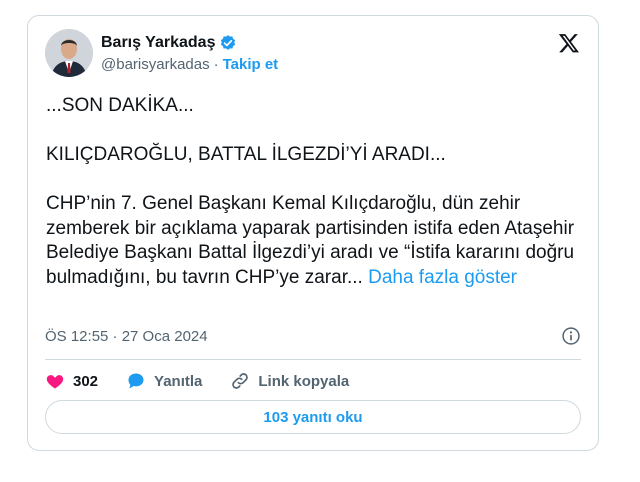 The width and height of the screenshot is (640, 482). What do you see at coordinates (211, 381) in the screenshot?
I see `action-bar: 302 Yanıtla Link kopyala` at bounding box center [211, 381].